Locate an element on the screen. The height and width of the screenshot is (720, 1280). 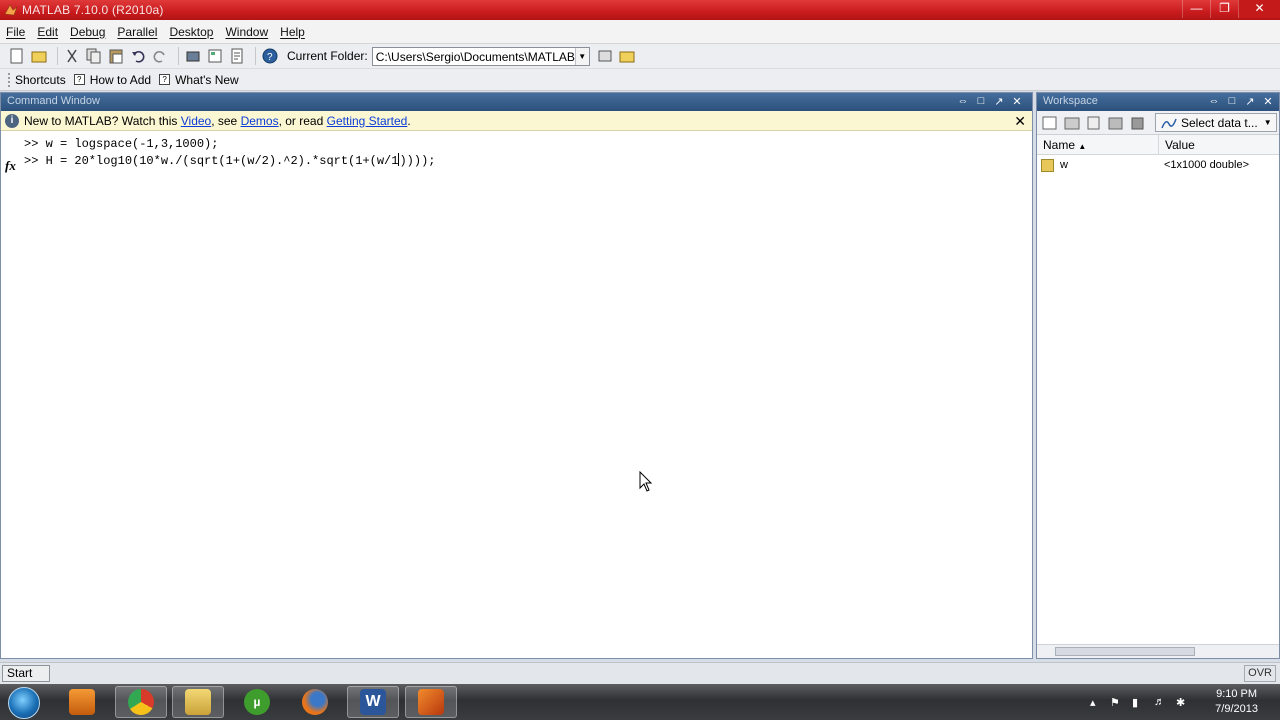
windows-start-orb is located at coordinates (24, 703).